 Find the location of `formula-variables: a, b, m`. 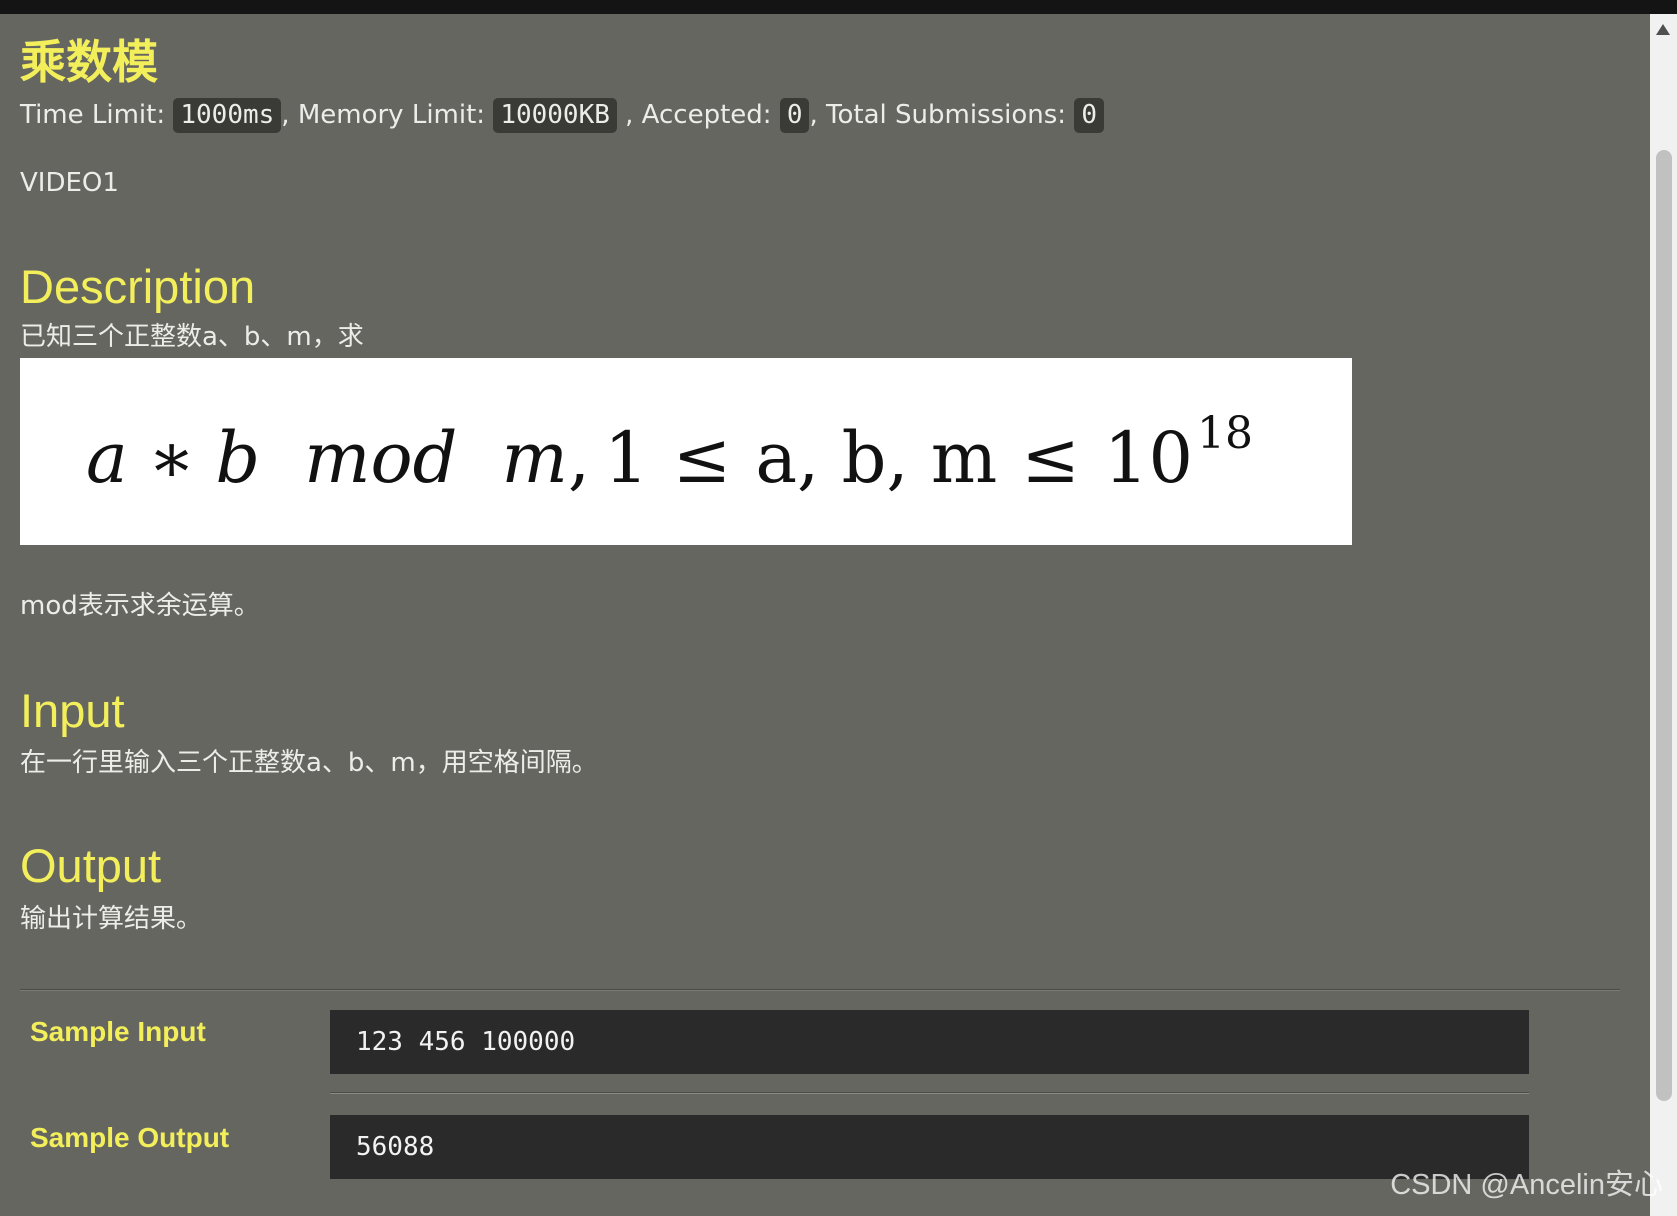

formula-variables: a, b, m is located at coordinates (876, 458).